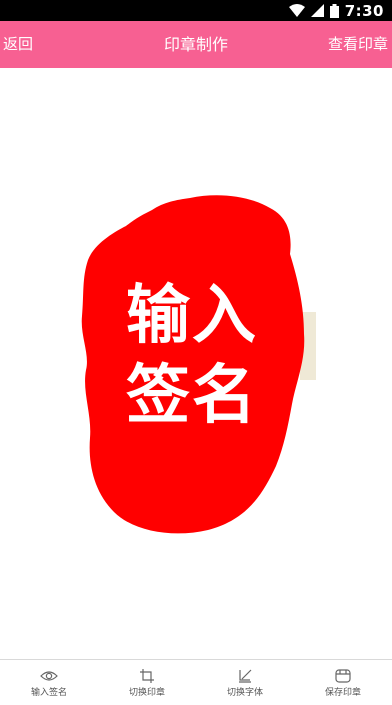 The width and height of the screenshot is (392, 705). What do you see at coordinates (358, 44) in the screenshot?
I see `view-seal-button: 查看印章` at bounding box center [358, 44].